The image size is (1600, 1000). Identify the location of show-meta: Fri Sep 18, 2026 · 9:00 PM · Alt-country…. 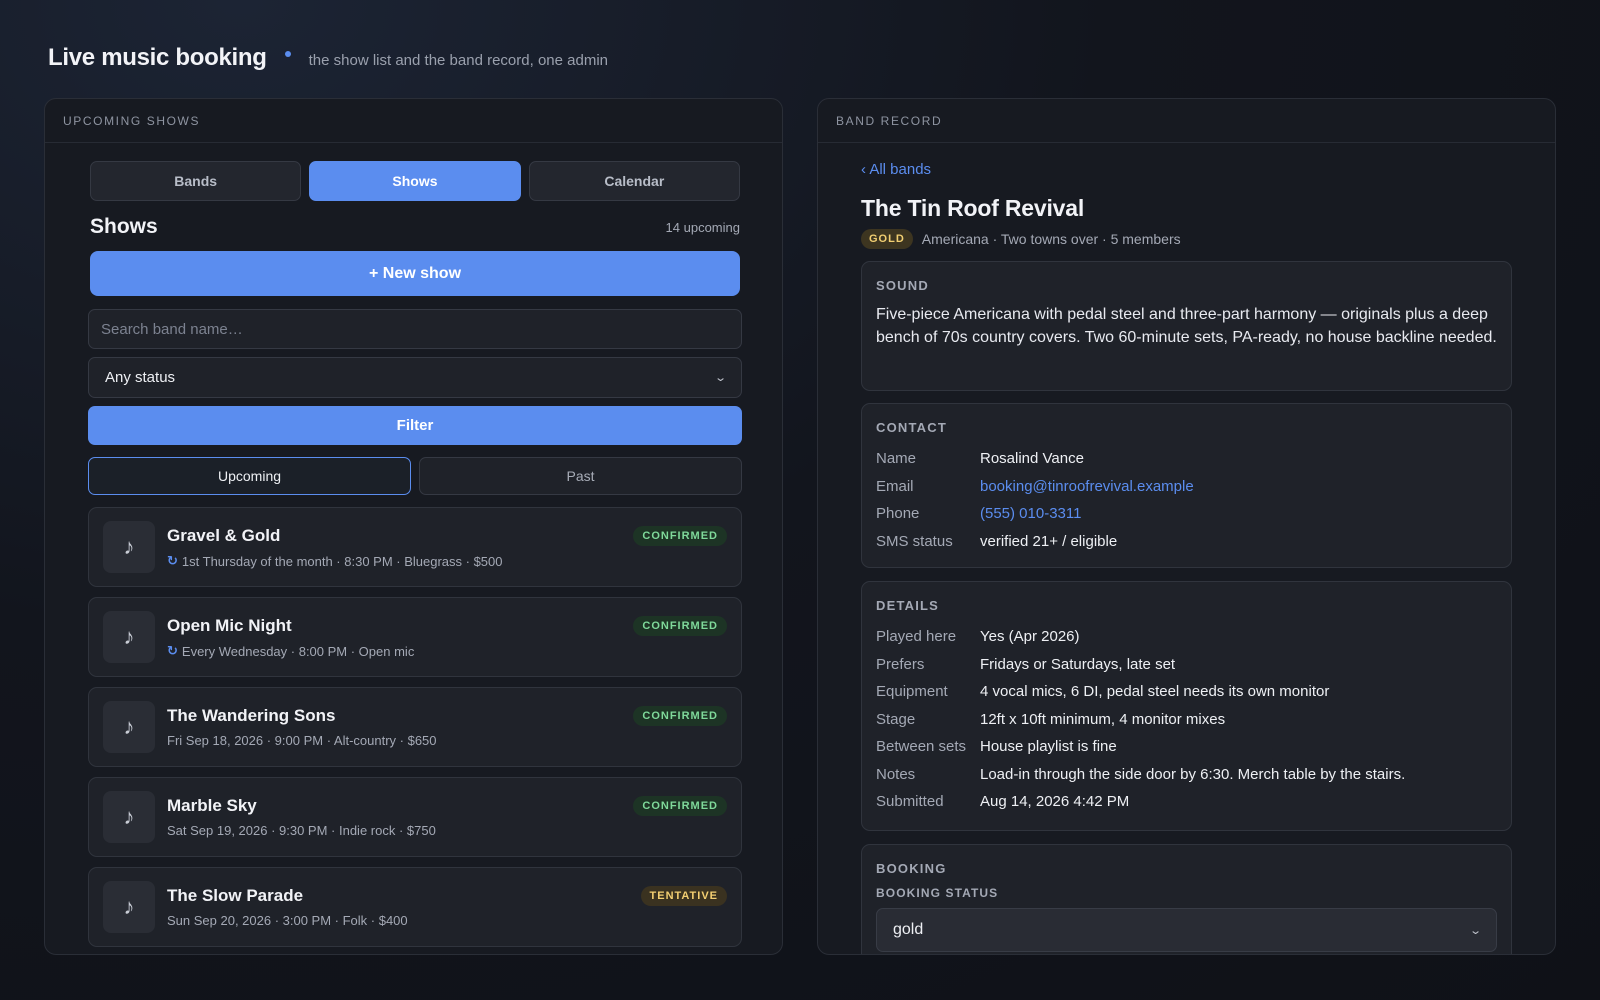
(302, 740).